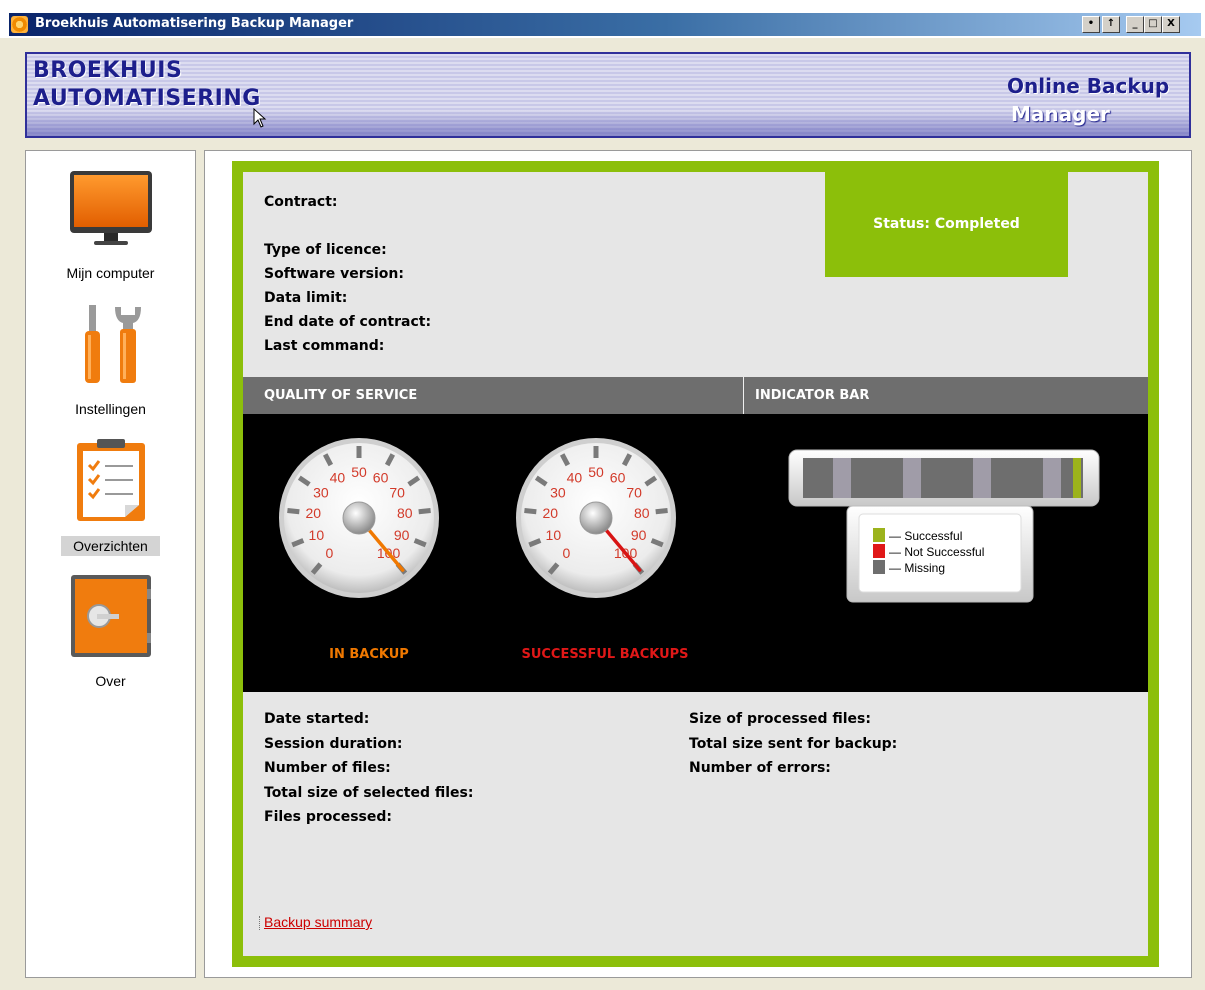 This screenshot has width=1205, height=990. I want to click on files-processed-label: Files processed:, so click(328, 817).